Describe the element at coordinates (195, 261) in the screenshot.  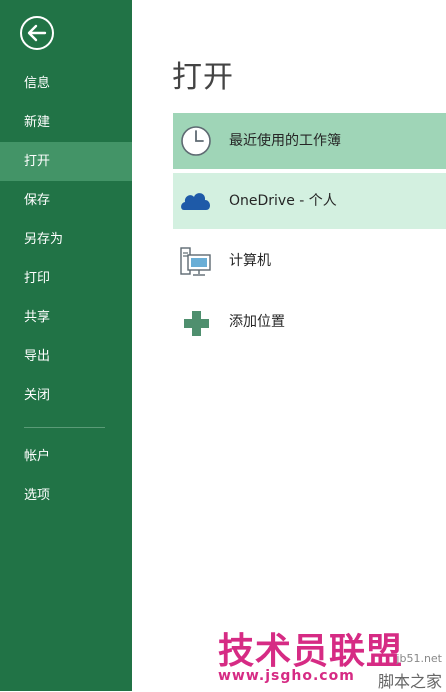
I see `computer-icon` at that location.